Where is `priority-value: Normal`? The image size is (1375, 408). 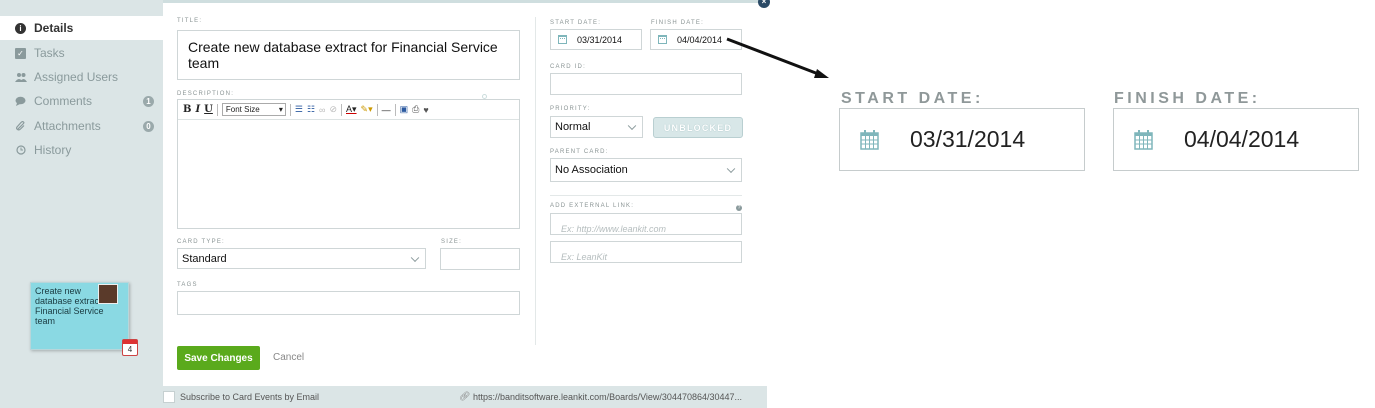
priority-value: Normal is located at coordinates (573, 127).